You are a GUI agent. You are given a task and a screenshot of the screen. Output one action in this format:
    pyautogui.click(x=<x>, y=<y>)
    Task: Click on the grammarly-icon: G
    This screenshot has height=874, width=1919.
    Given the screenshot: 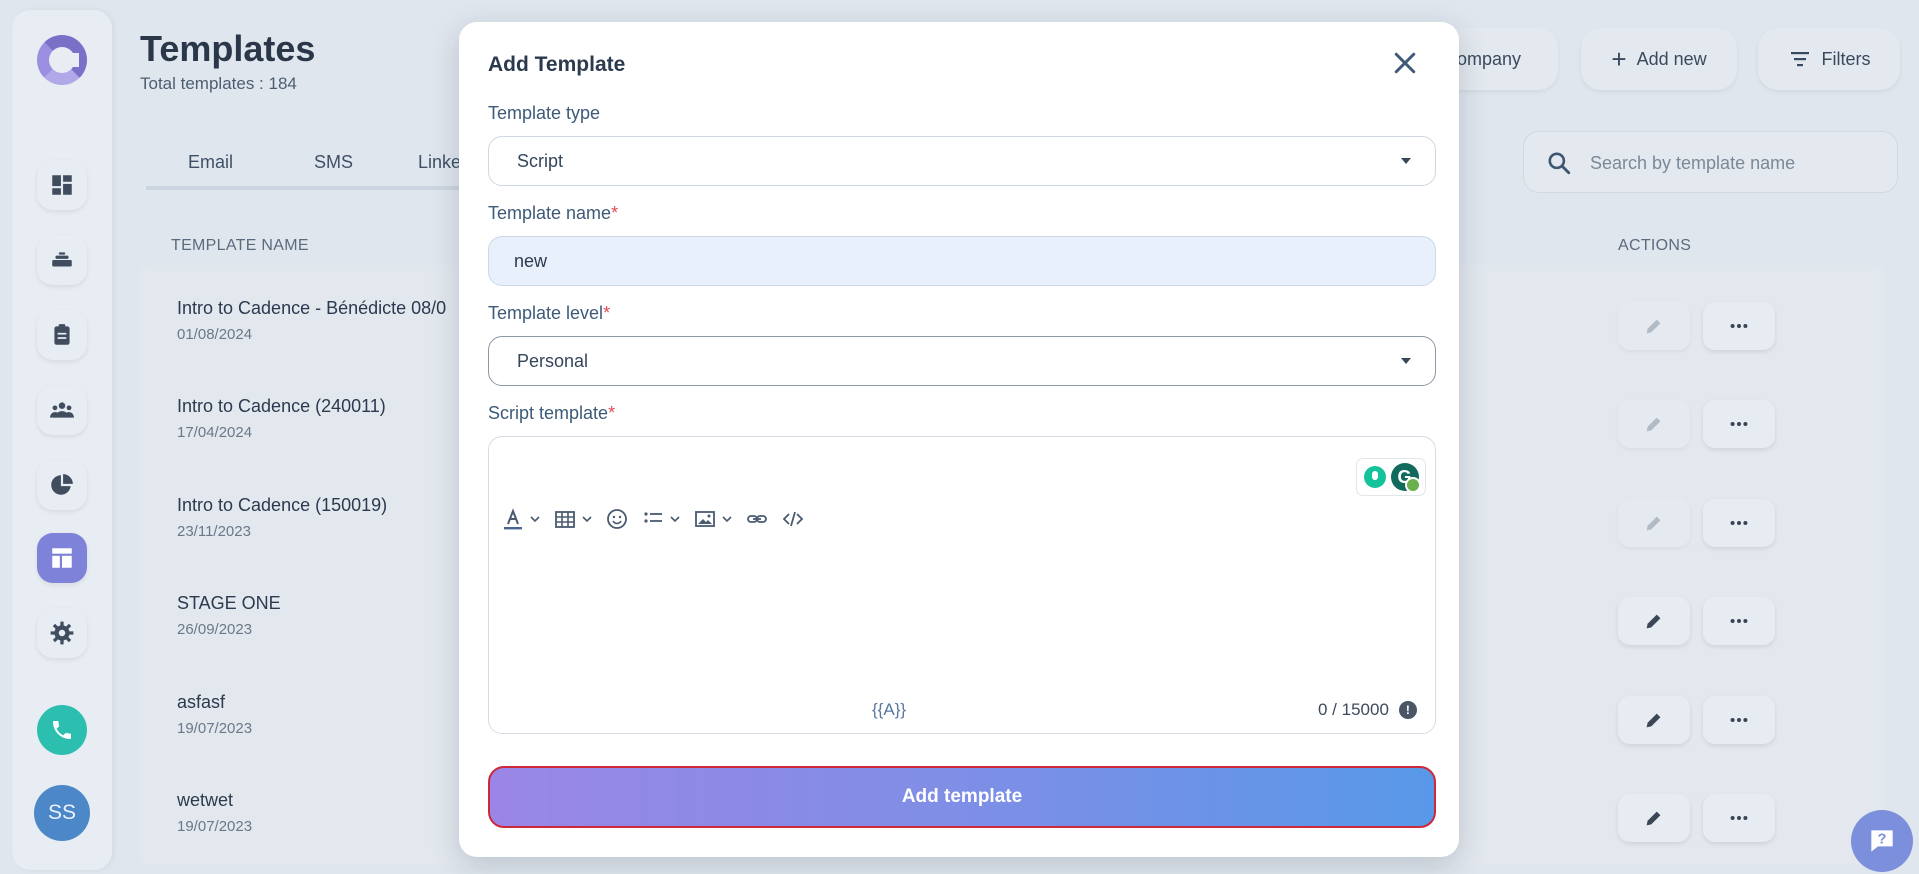 What is the action you would take?
    pyautogui.click(x=1405, y=478)
    